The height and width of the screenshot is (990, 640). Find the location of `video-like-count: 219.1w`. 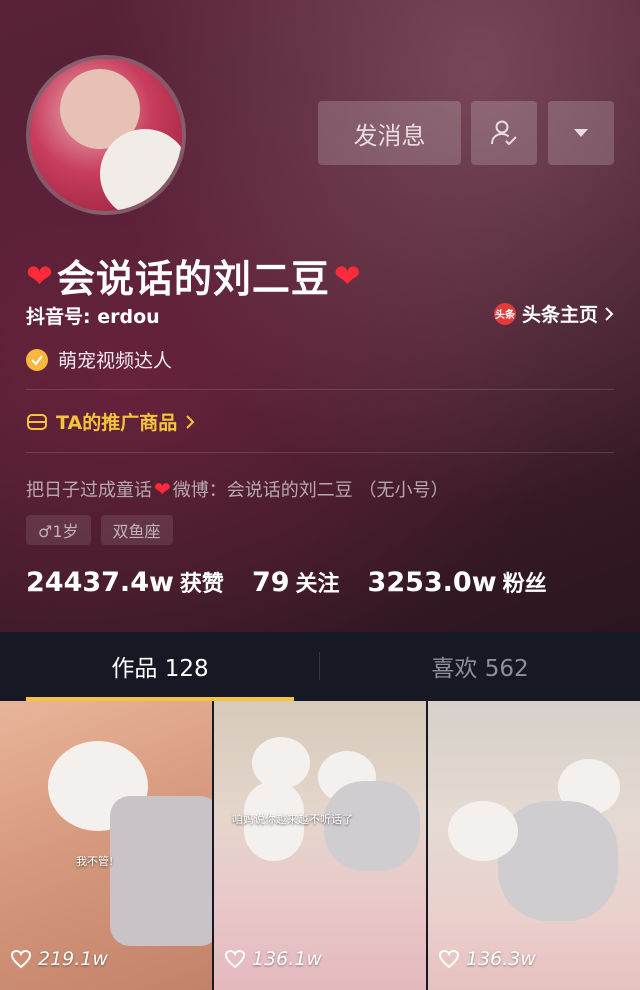

video-like-count: 219.1w is located at coordinates (59, 959).